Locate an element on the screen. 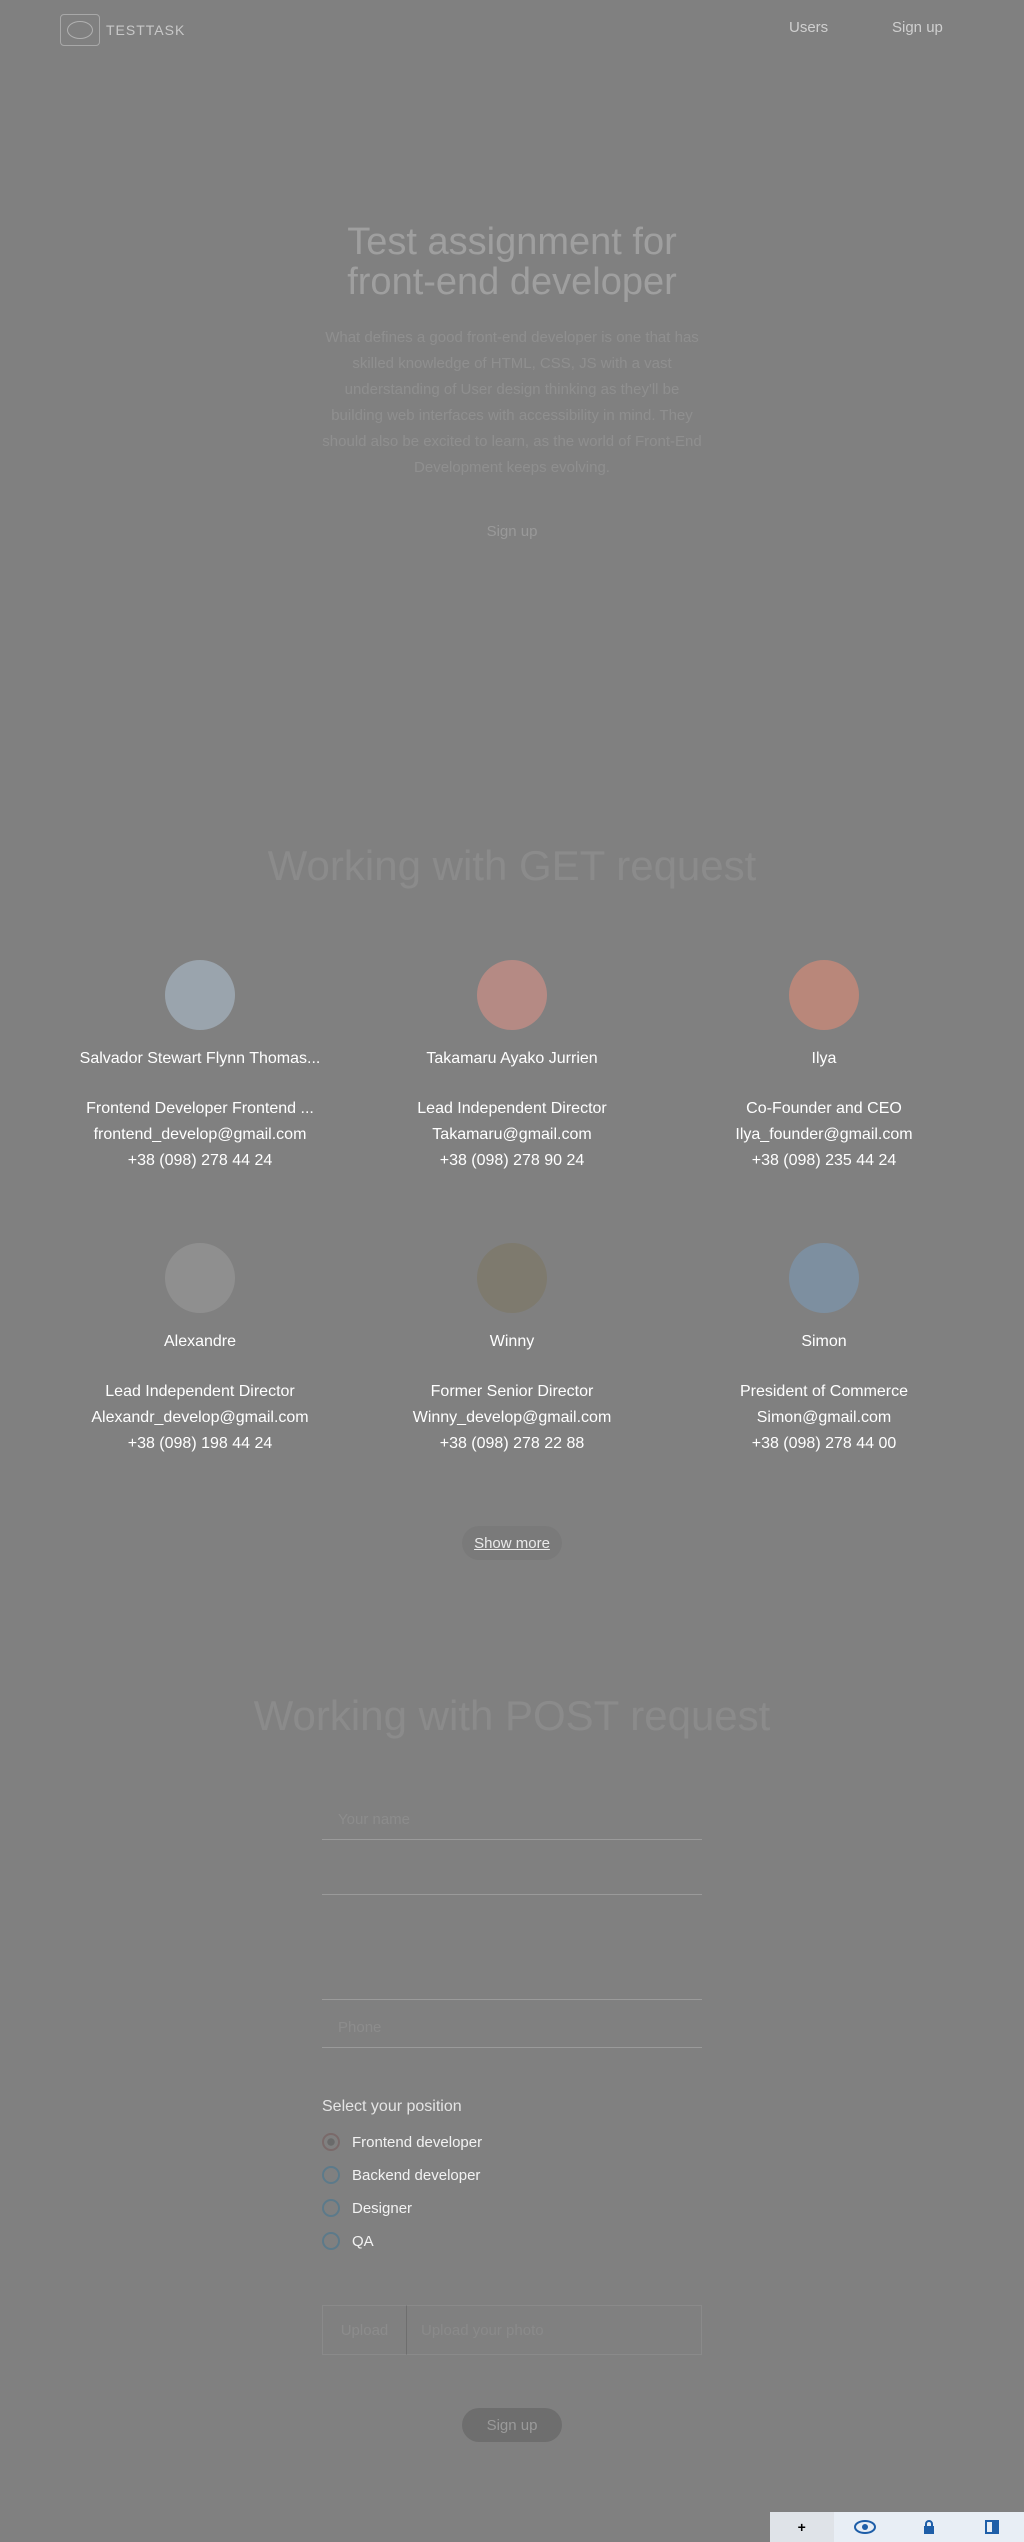 This screenshot has height=2542, width=1024. position-option: Frontend developer is located at coordinates (402, 2142).